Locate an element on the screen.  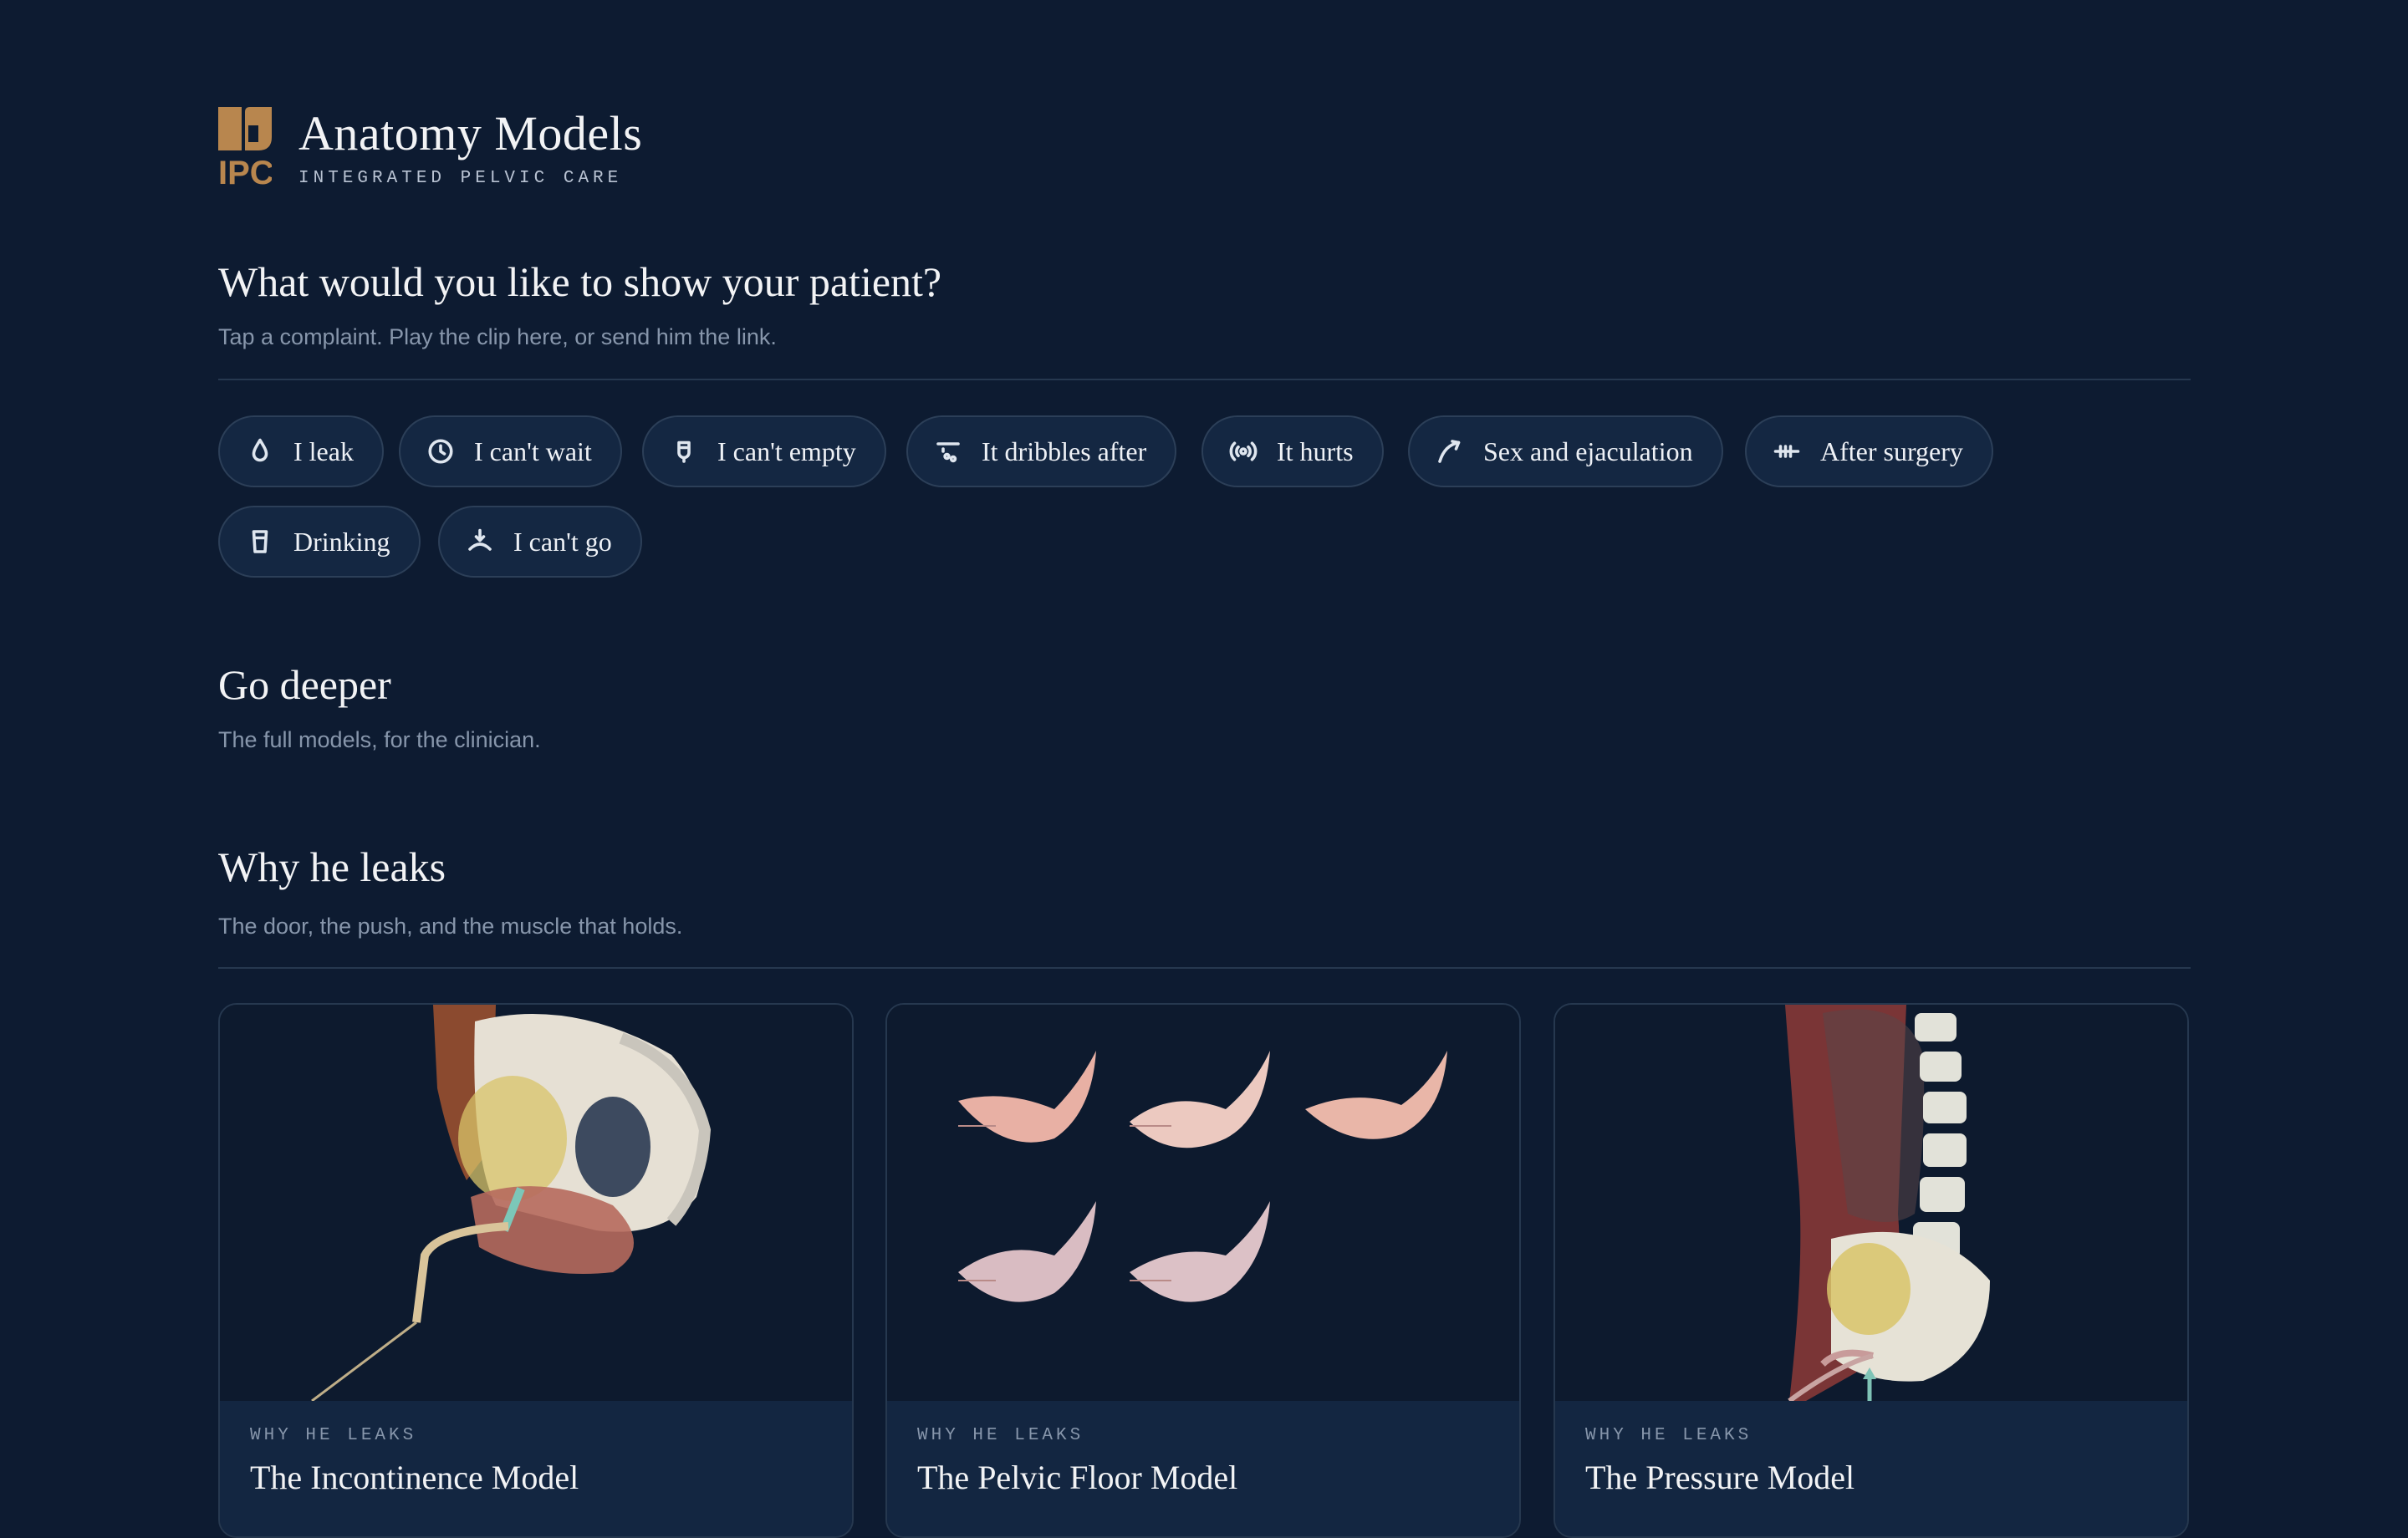
card-title: The Pressure Model is located at coordinates (1720, 1478).